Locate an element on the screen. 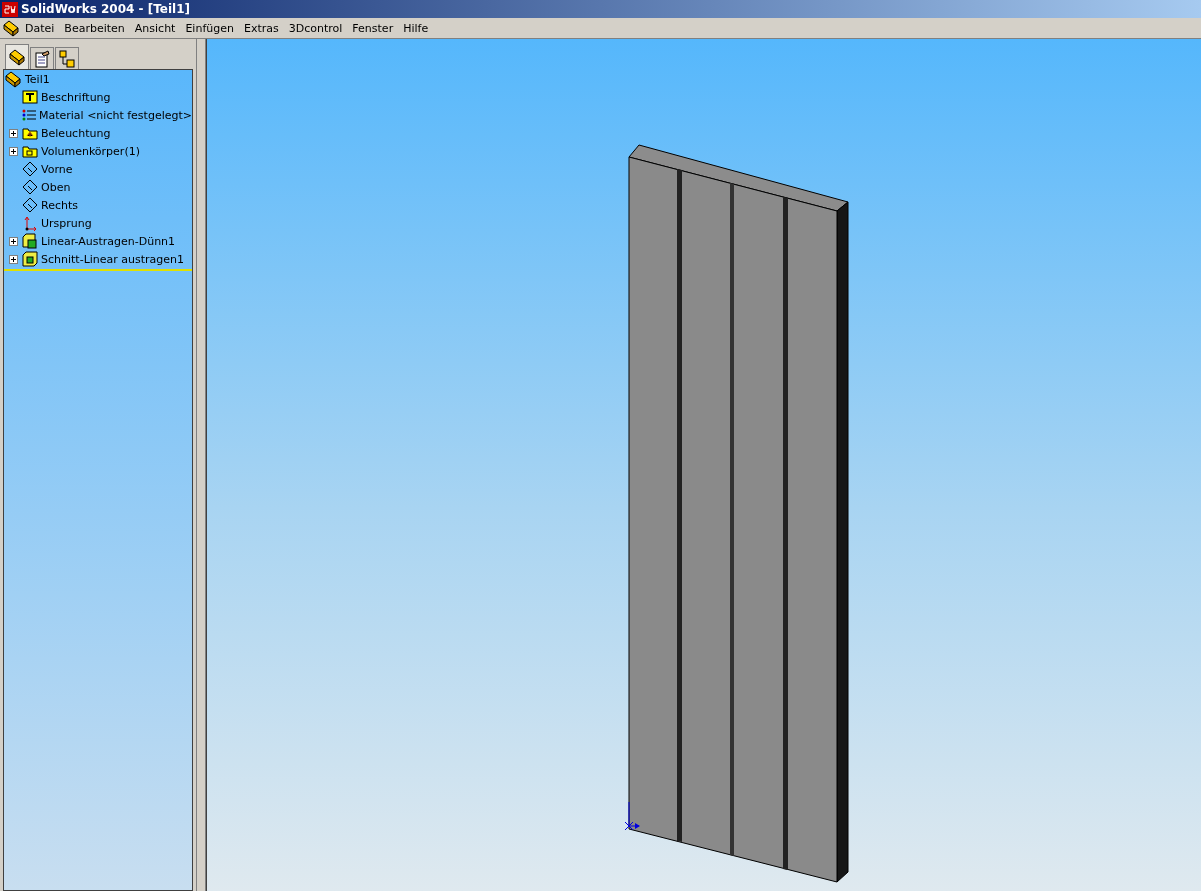 The image size is (1201, 891). tree-item: Rechts is located at coordinates (59, 205).